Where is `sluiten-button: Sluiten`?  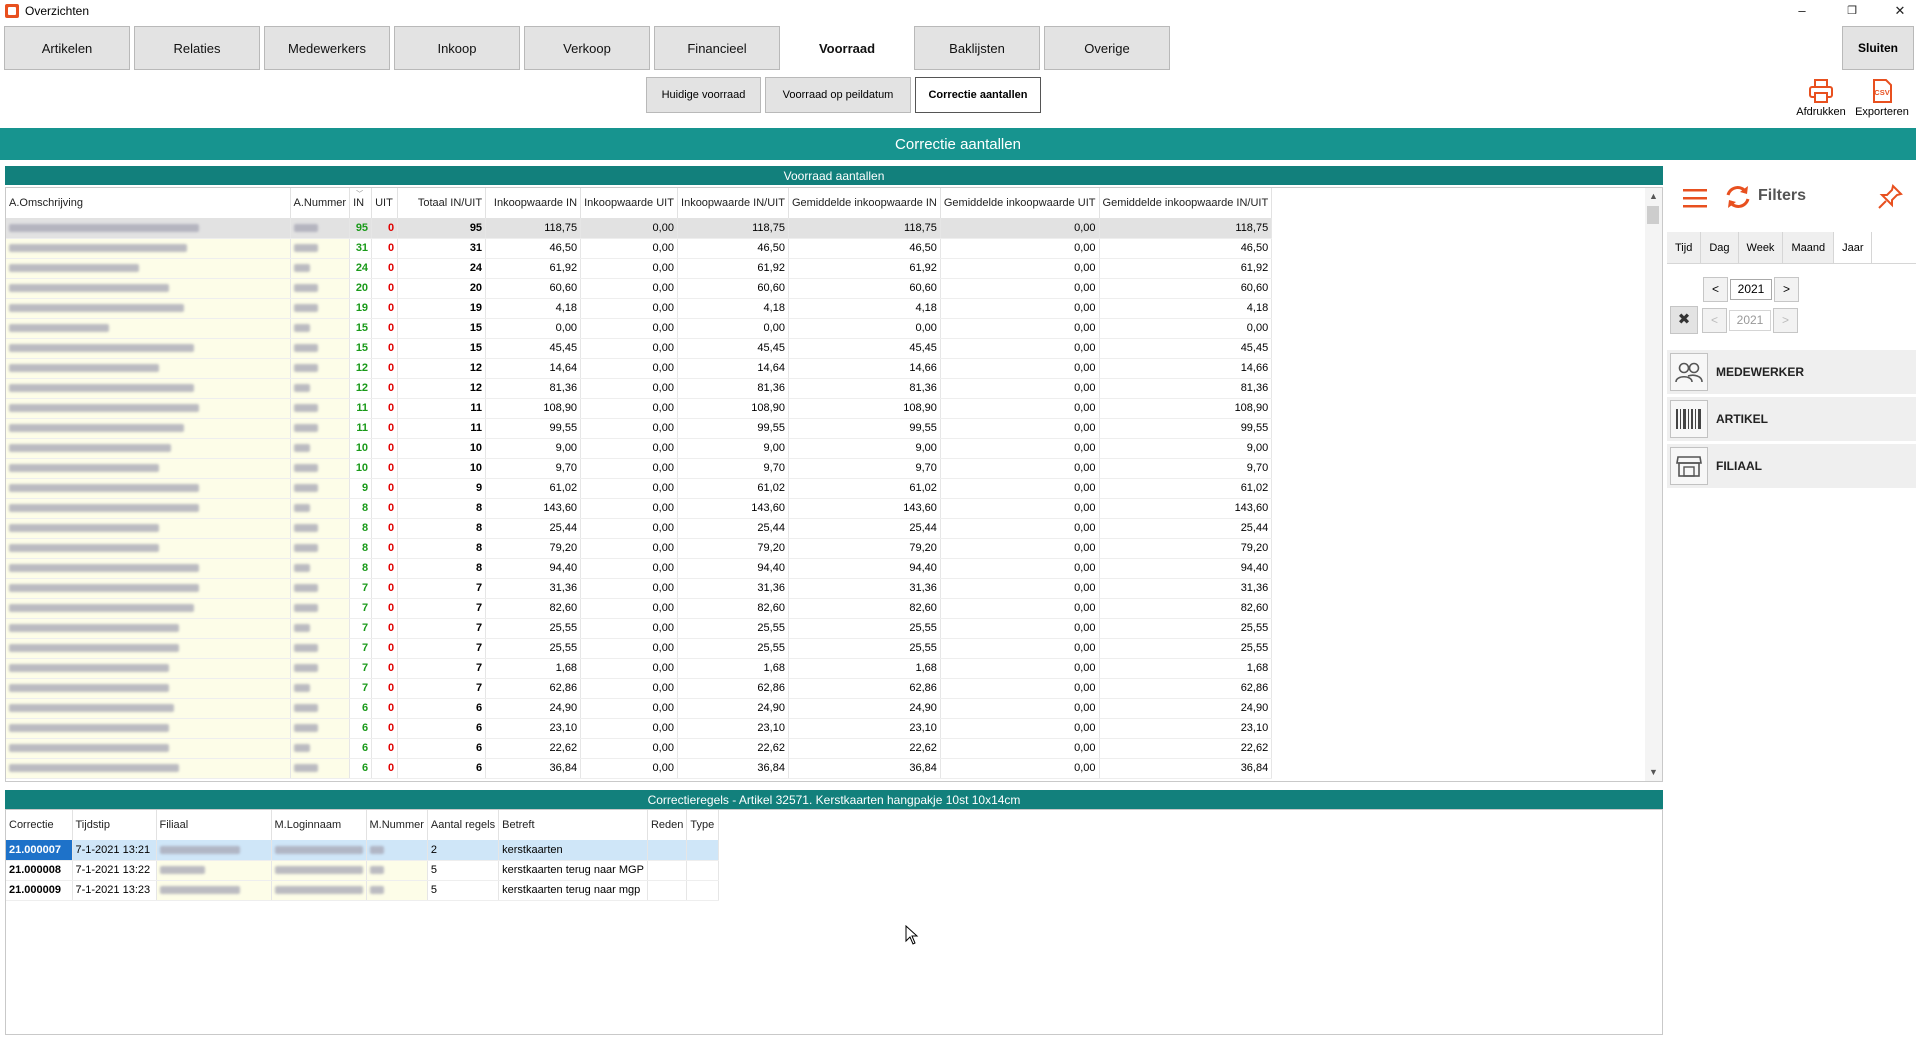 sluiten-button: Sluiten is located at coordinates (1878, 48).